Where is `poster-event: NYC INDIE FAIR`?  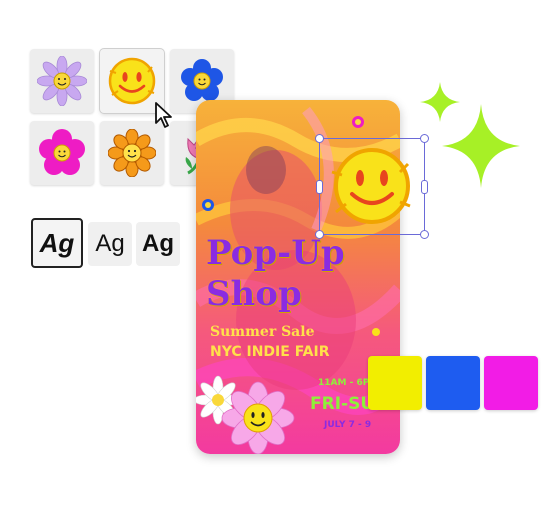
poster-event: NYC INDIE FAIR is located at coordinates (269, 352).